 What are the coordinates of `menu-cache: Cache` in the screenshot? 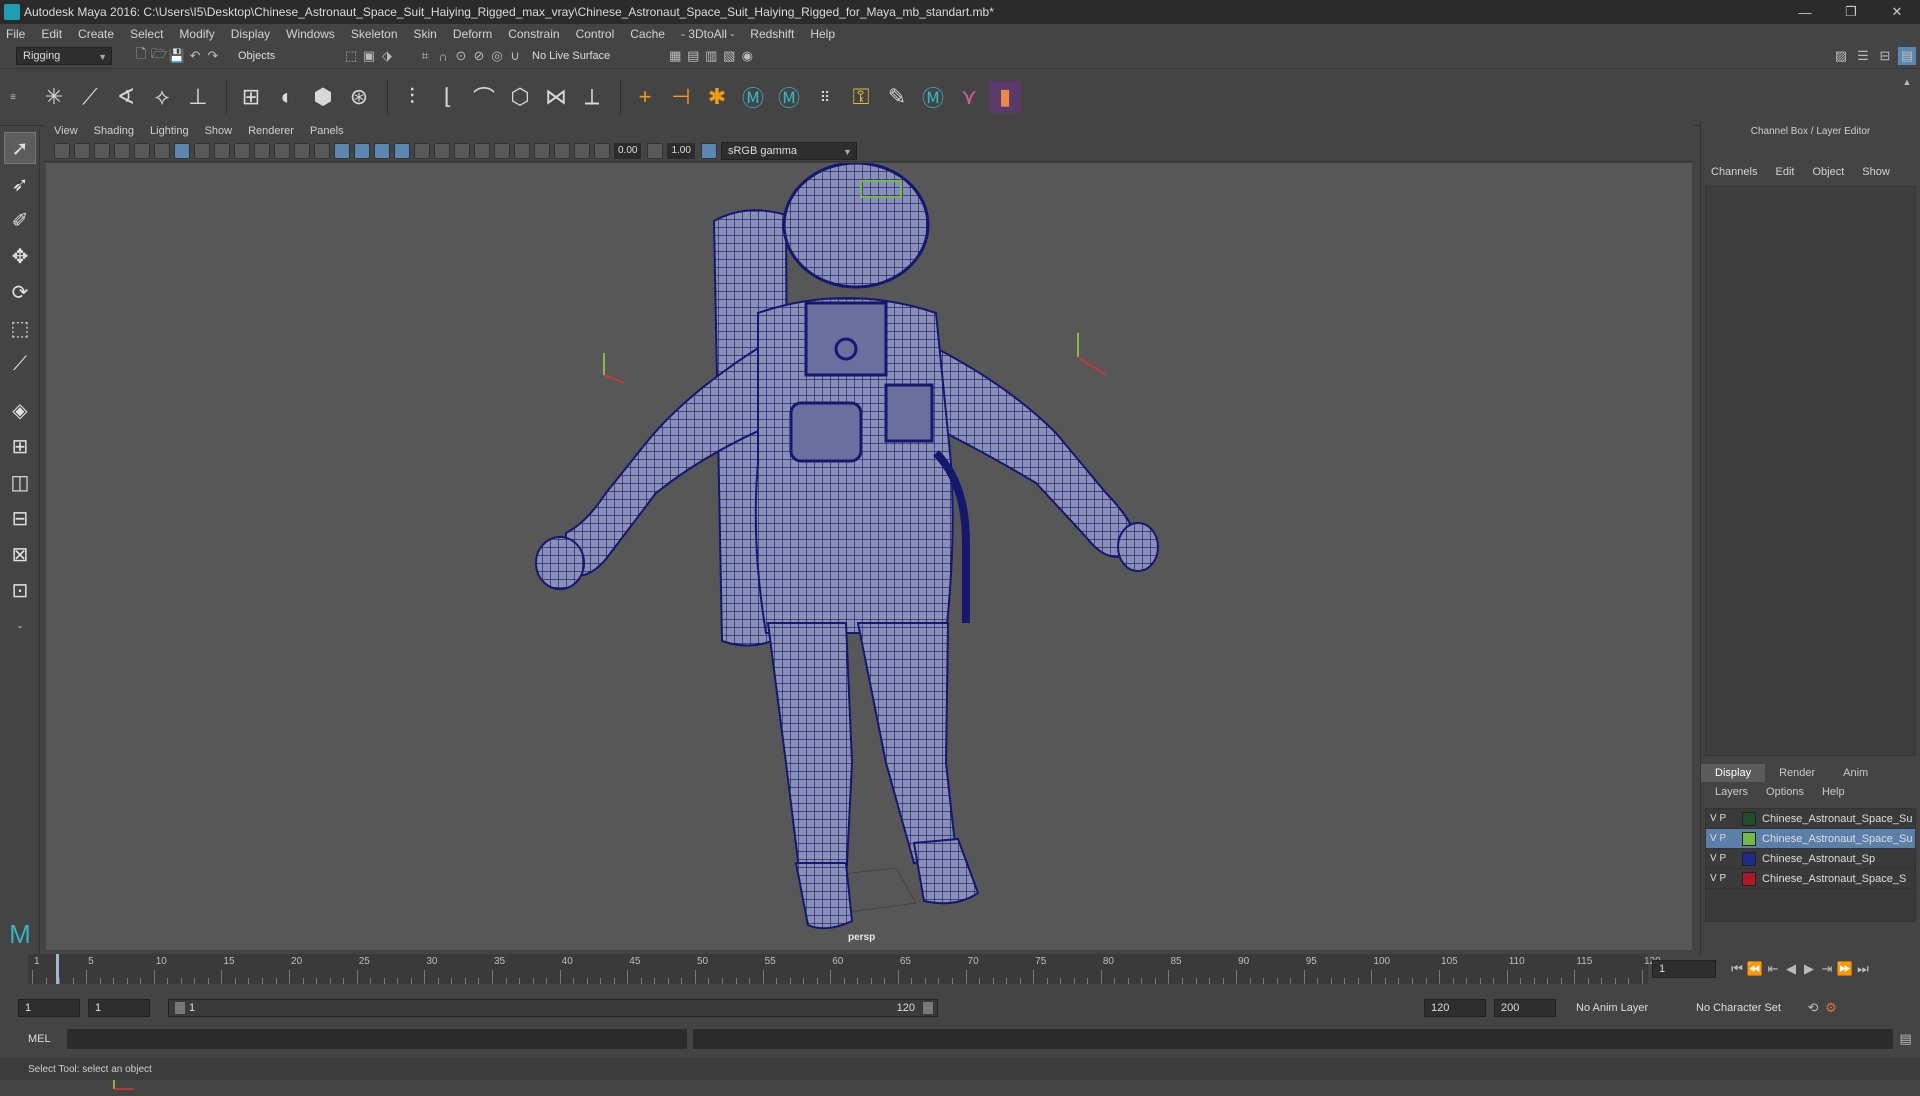 It's located at (647, 34).